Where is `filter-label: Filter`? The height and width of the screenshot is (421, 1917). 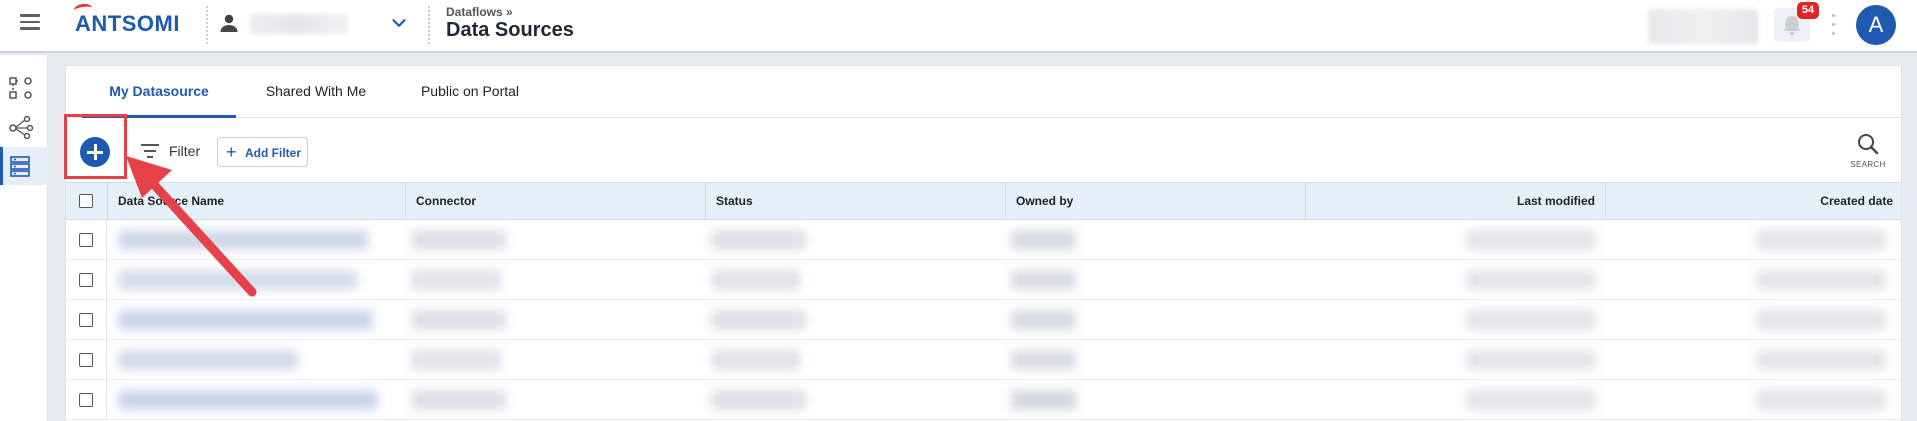 filter-label: Filter is located at coordinates (185, 151).